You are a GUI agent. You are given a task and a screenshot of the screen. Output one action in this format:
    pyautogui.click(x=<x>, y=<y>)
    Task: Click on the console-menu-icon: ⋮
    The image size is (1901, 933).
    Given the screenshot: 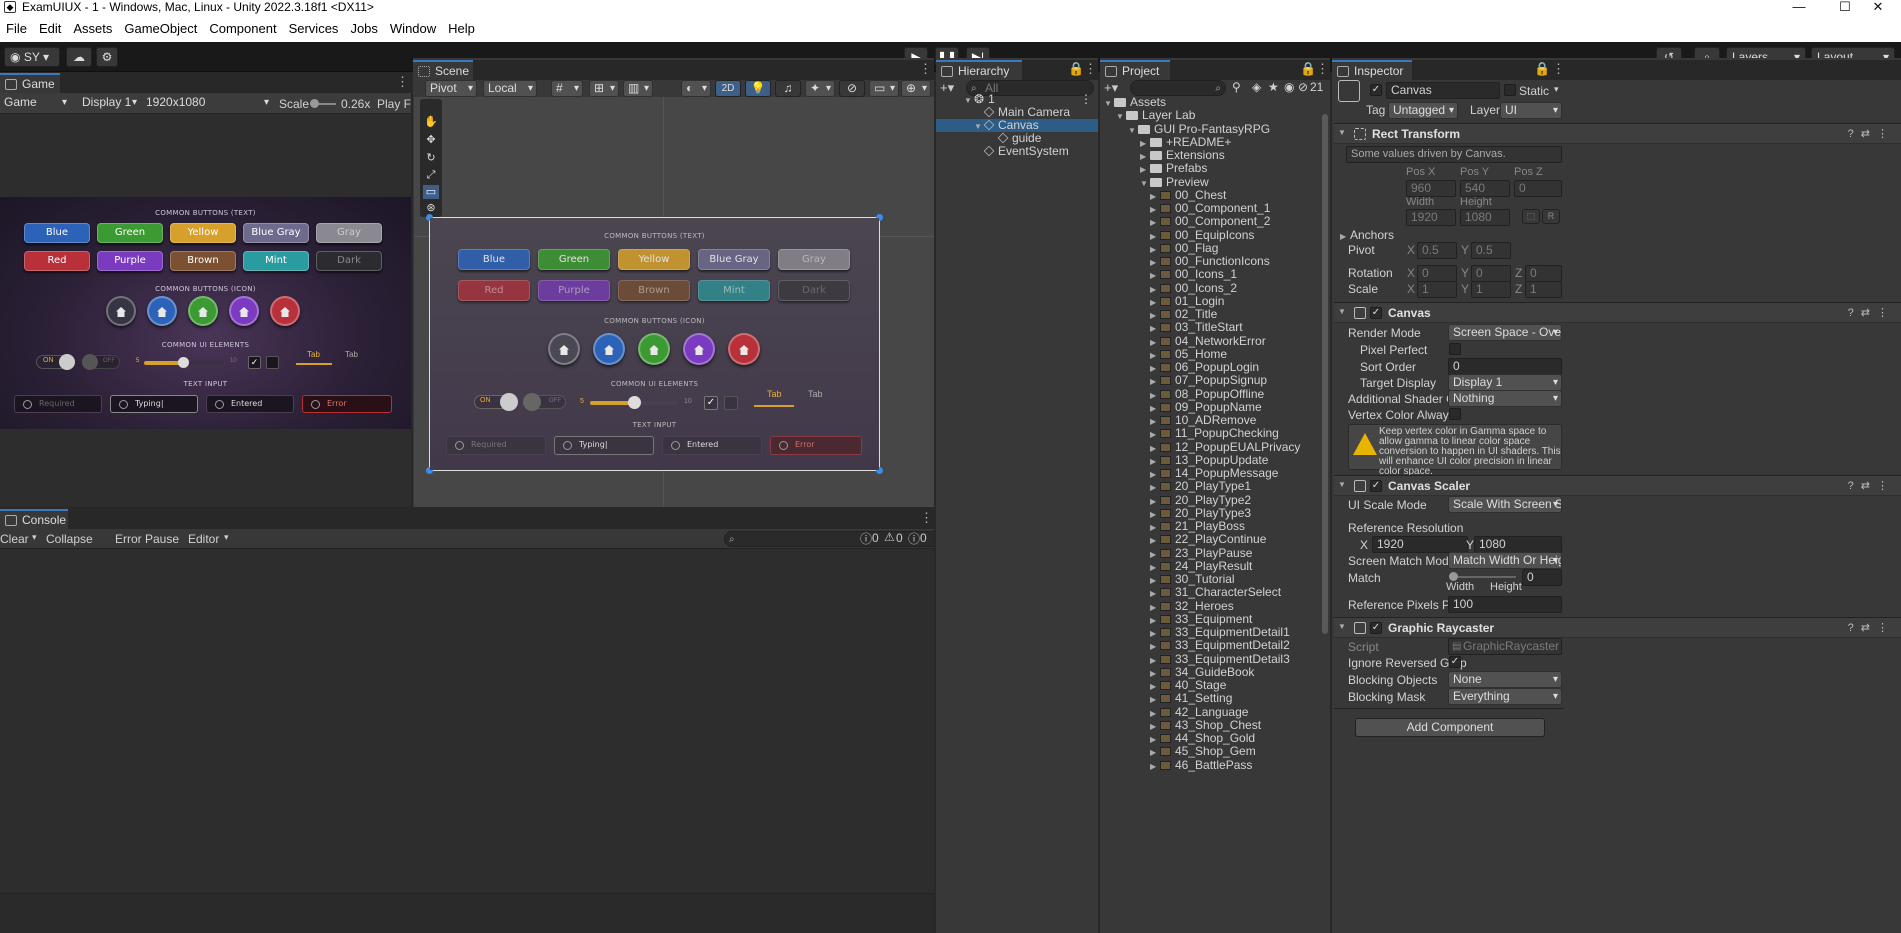 What is the action you would take?
    pyautogui.click(x=926, y=518)
    